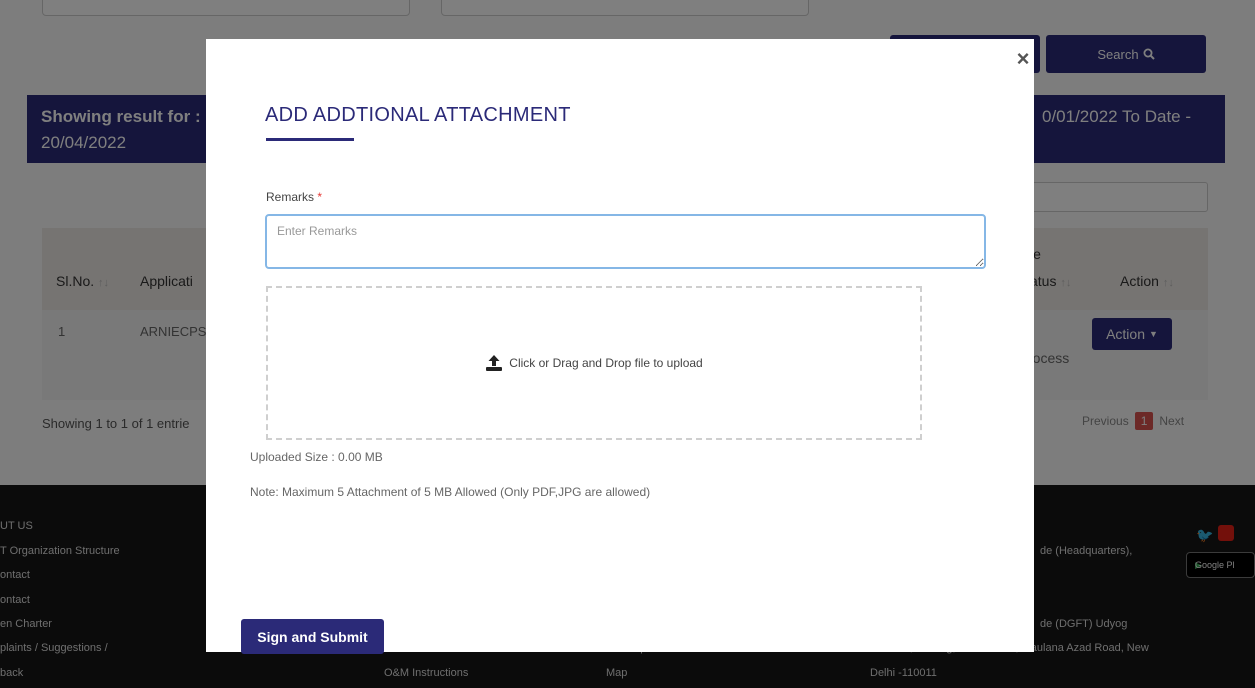  What do you see at coordinates (418, 115) in the screenshot?
I see `modal-title: ADD ADDTIONAL ATTACHMENT` at bounding box center [418, 115].